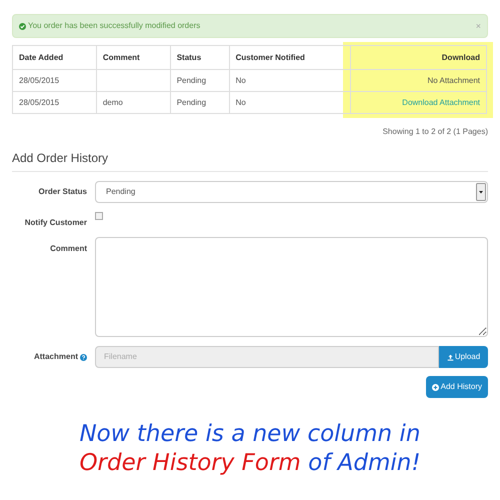 The image size is (500, 500). Describe the element at coordinates (60, 158) in the screenshot. I see `section-title: Add Order History` at that location.